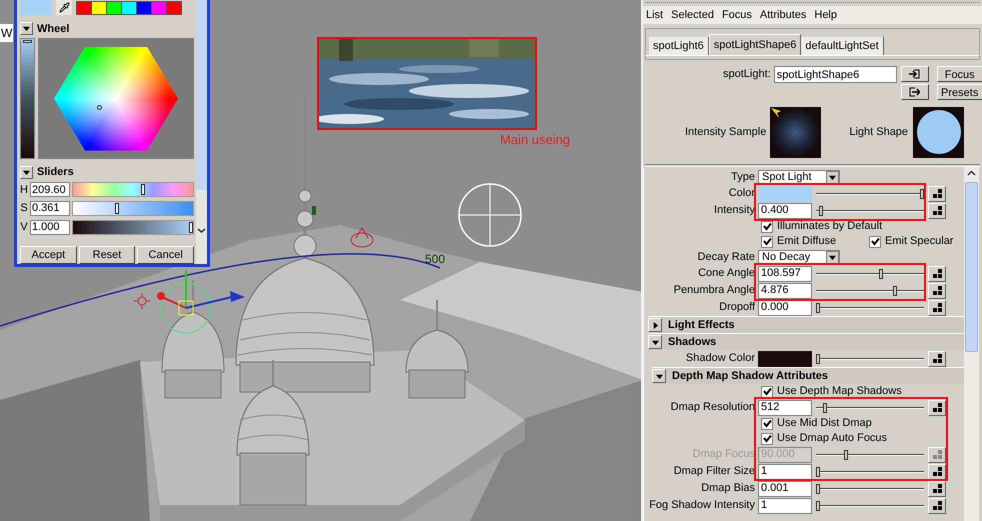 The width and height of the screenshot is (982, 521). I want to click on input-field: 0.001, so click(785, 488).